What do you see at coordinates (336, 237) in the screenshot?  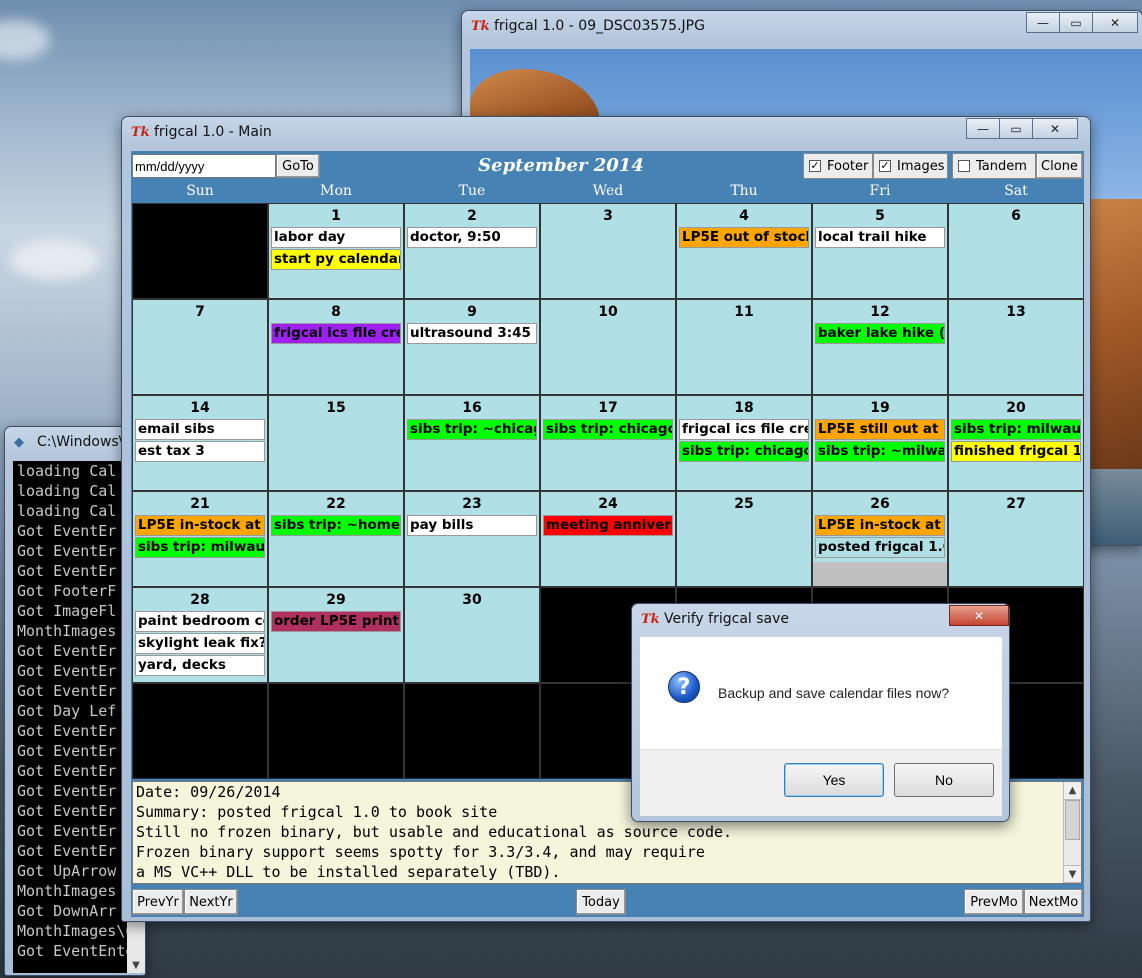 I see `event-entry: labor day` at bounding box center [336, 237].